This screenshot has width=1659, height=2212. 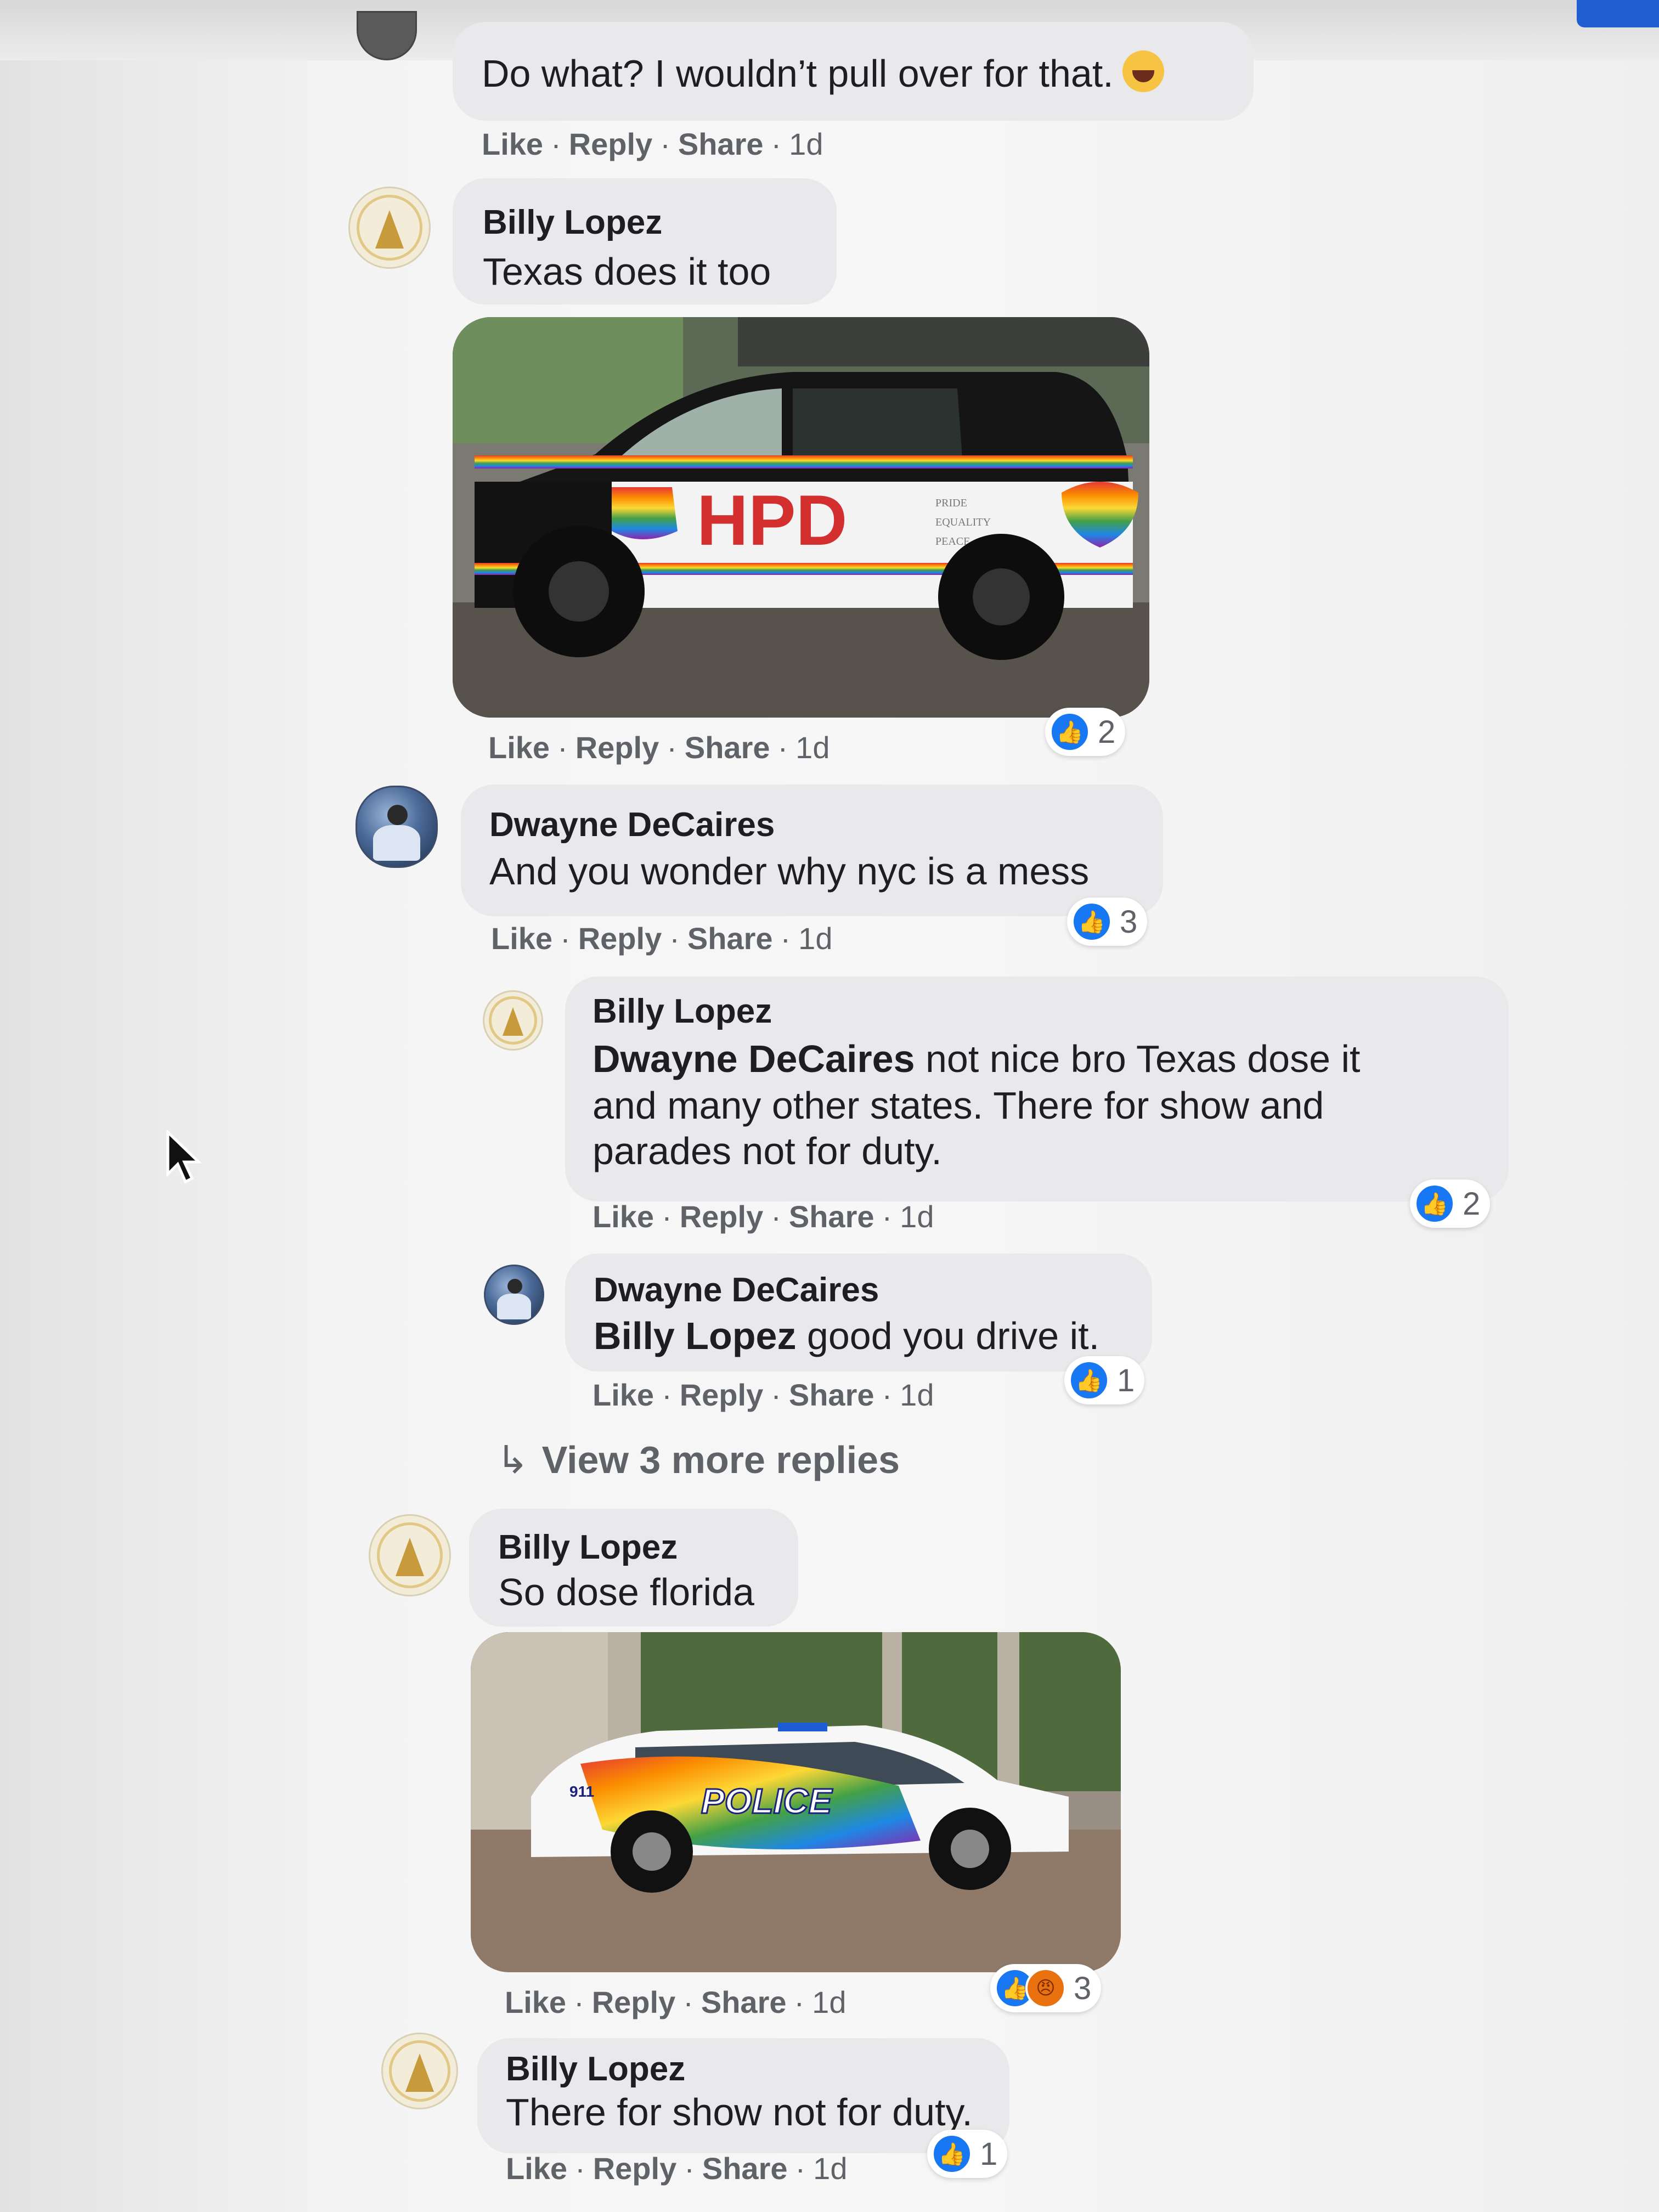 What do you see at coordinates (1618, 14) in the screenshot?
I see `top-right-button` at bounding box center [1618, 14].